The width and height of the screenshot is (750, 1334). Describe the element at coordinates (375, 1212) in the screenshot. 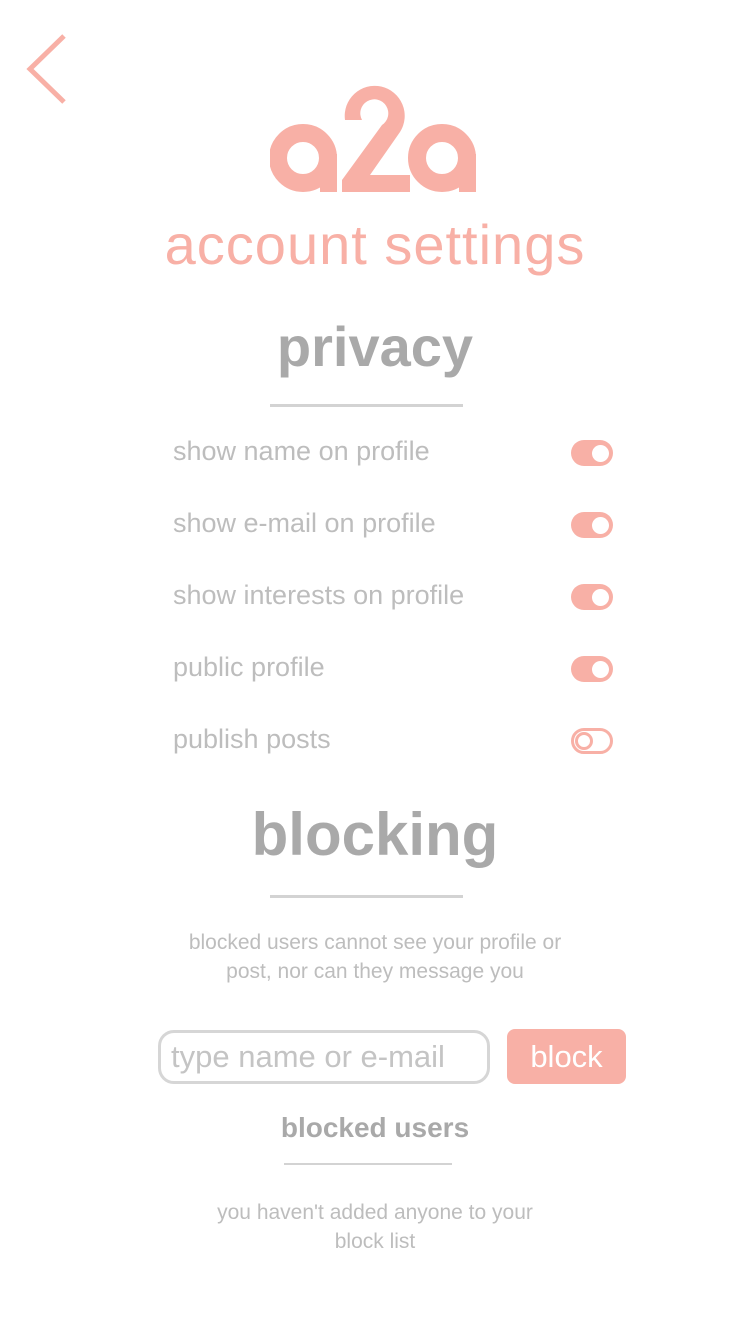

I see `empty-line: you haven't added anyone to your` at that location.